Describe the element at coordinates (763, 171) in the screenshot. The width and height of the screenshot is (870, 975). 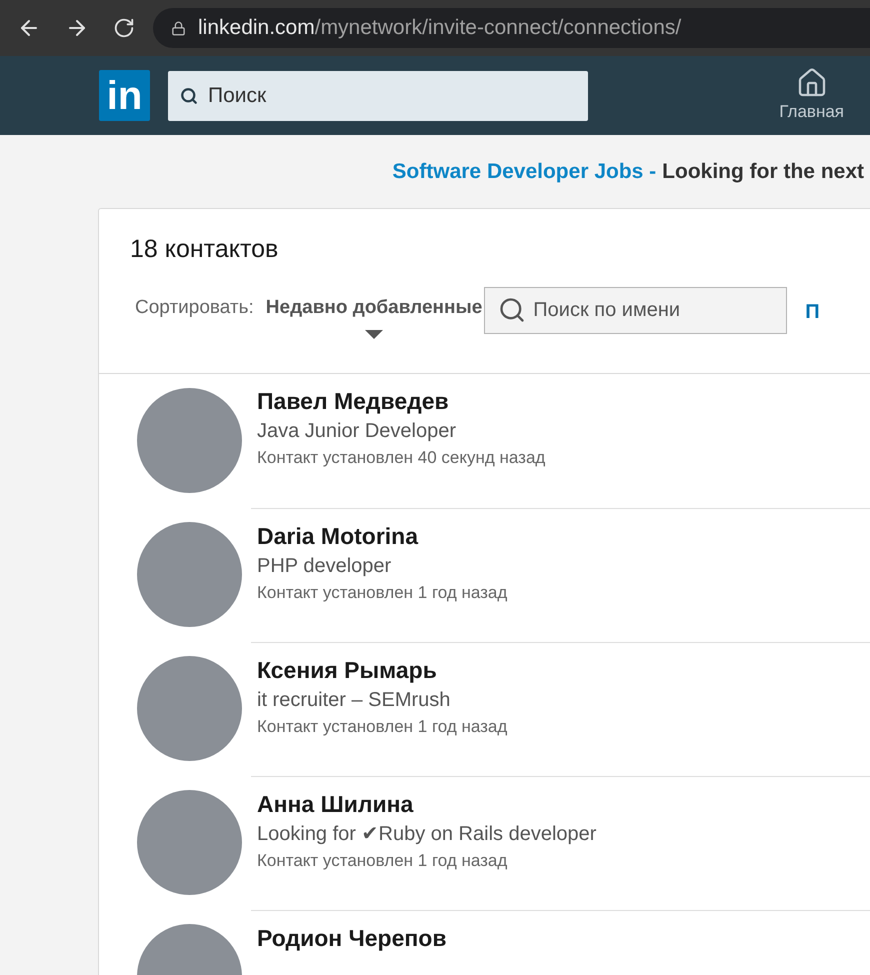
I see `ad-text: Looking for the next` at that location.